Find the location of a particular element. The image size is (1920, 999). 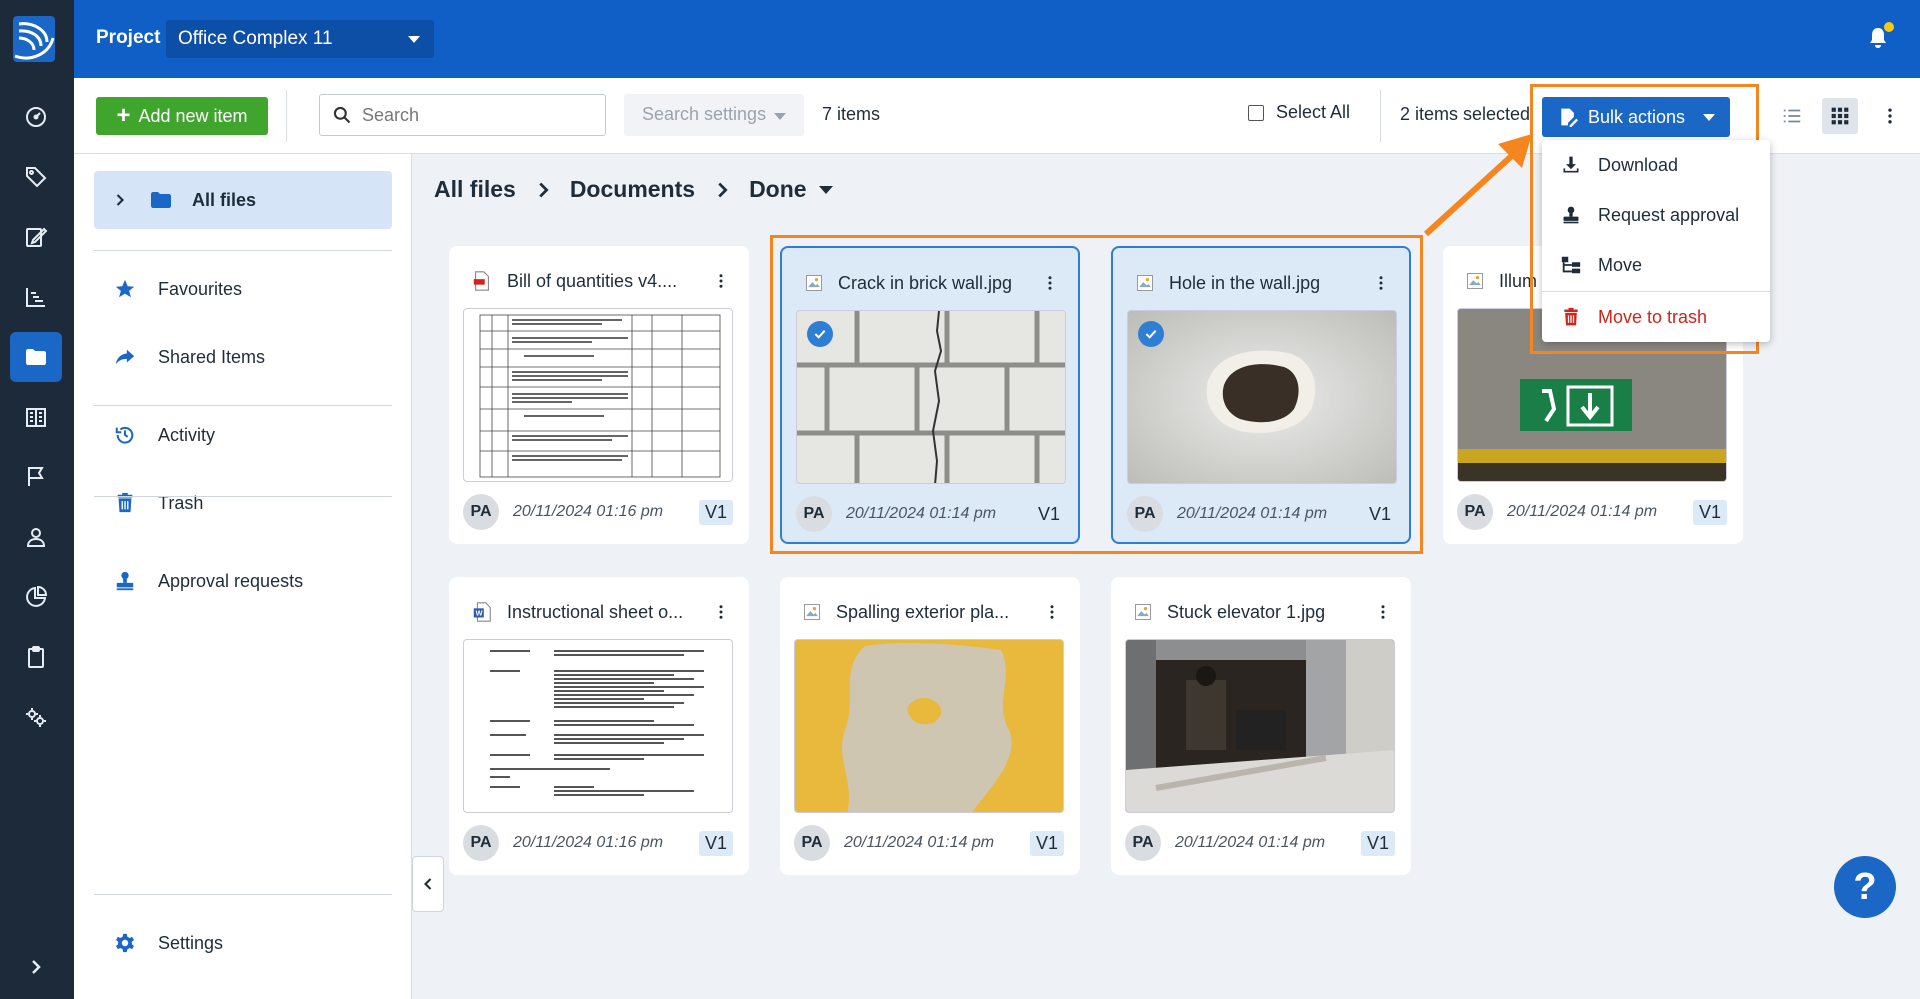

checkbox is located at coordinates (1256, 112).